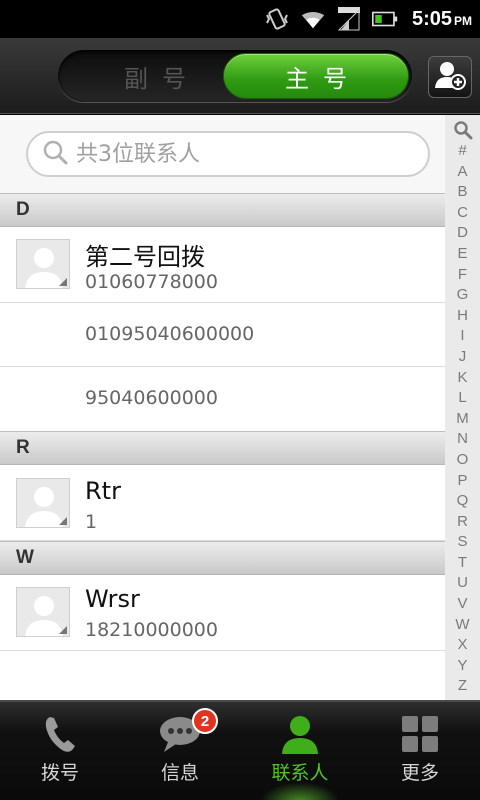 This screenshot has width=480, height=800. What do you see at coordinates (462, 275) in the screenshot?
I see `index-letter: F` at bounding box center [462, 275].